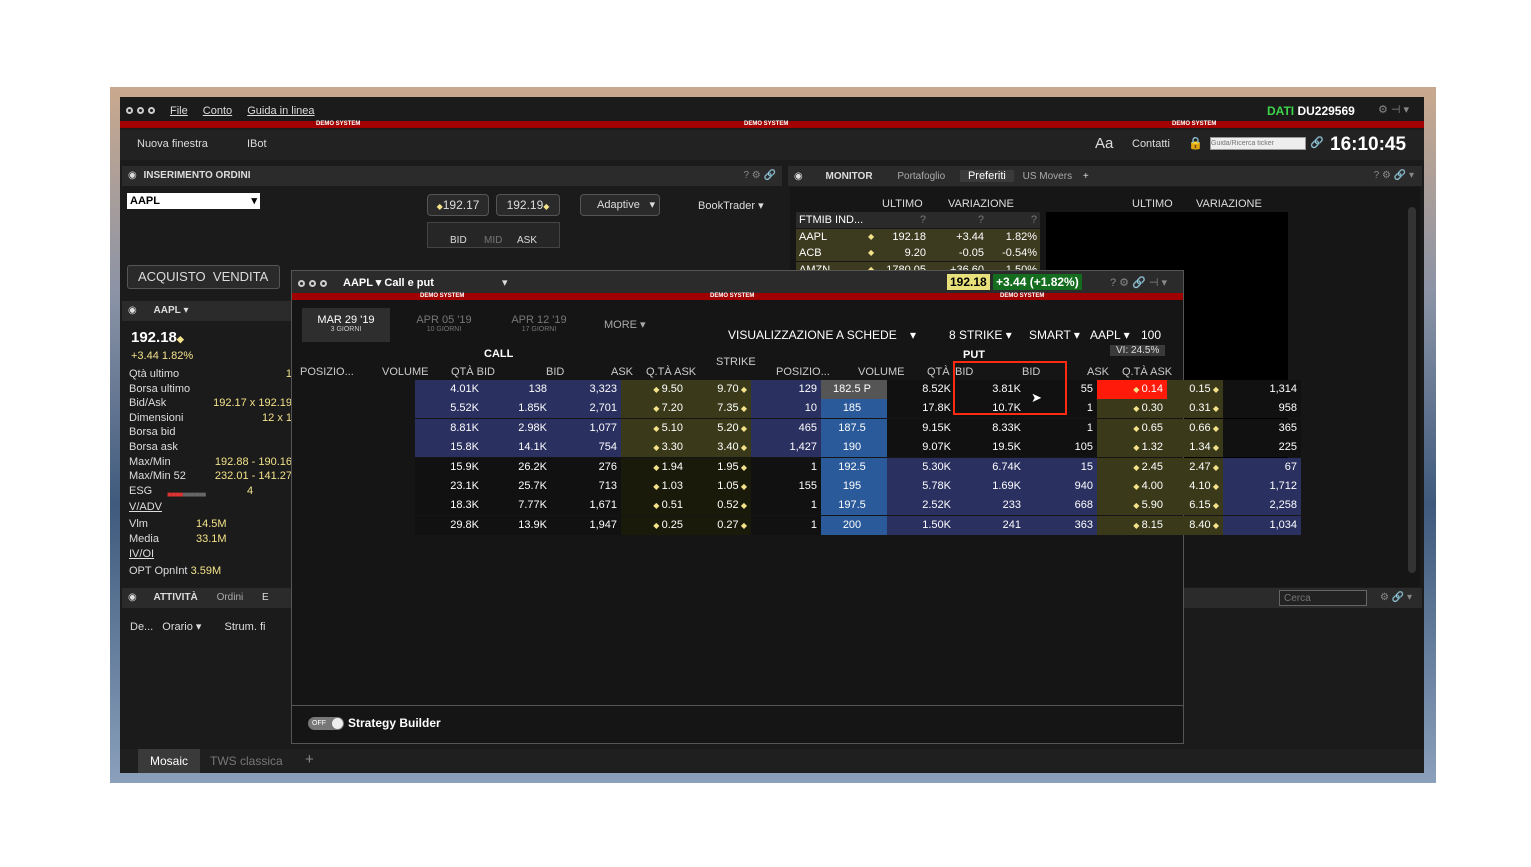 The height and width of the screenshot is (867, 1531). I want to click on option-cell-cvol: 2.98K, so click(517, 428).